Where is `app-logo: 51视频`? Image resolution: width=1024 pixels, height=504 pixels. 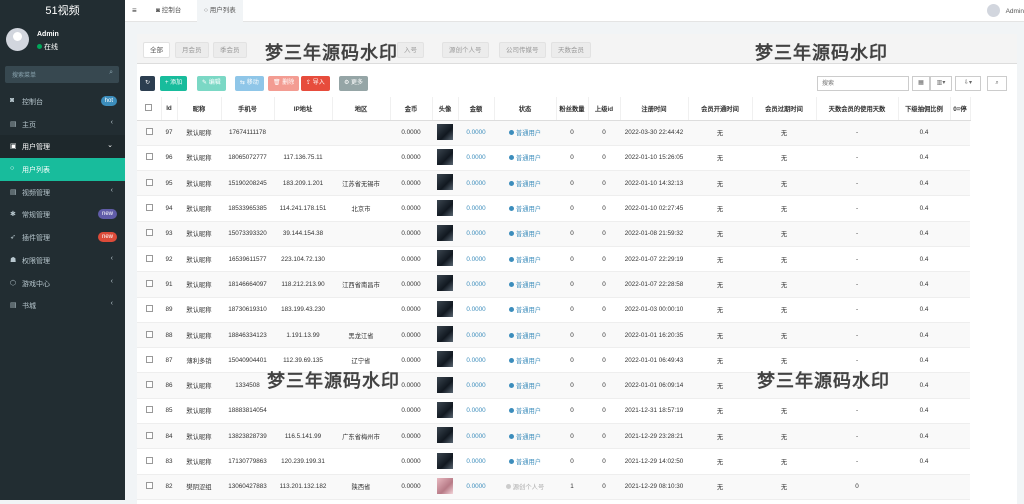
app-logo: 51视频 is located at coordinates (62, 11).